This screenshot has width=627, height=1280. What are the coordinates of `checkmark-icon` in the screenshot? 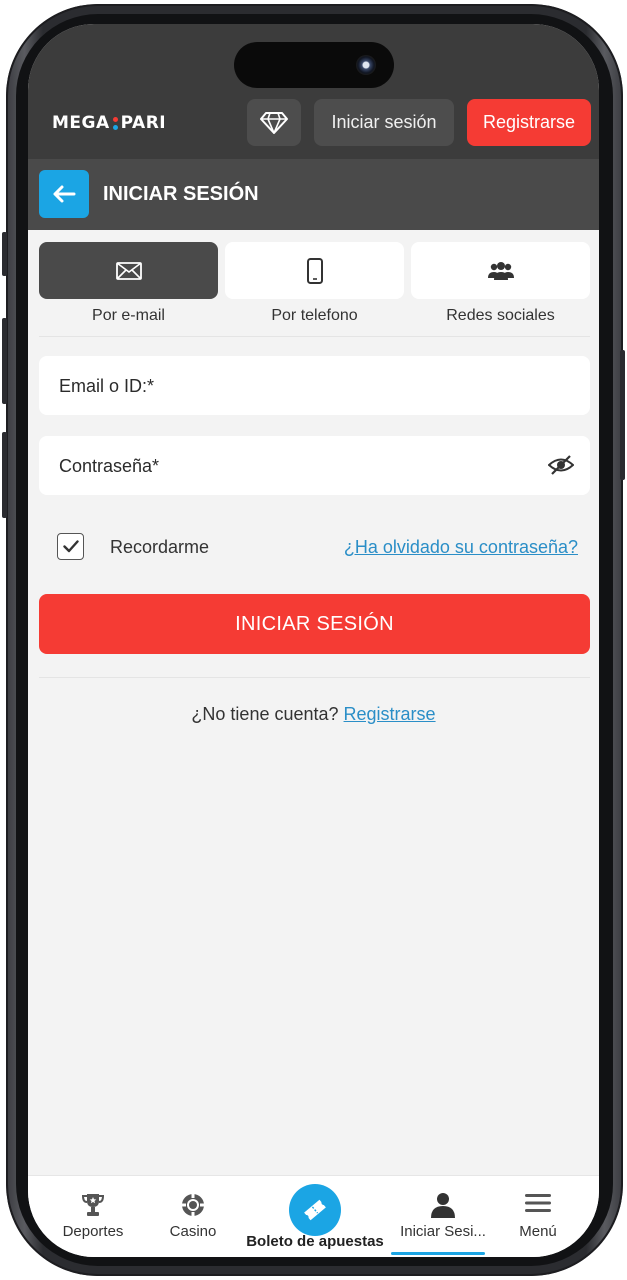 It's located at (70, 546).